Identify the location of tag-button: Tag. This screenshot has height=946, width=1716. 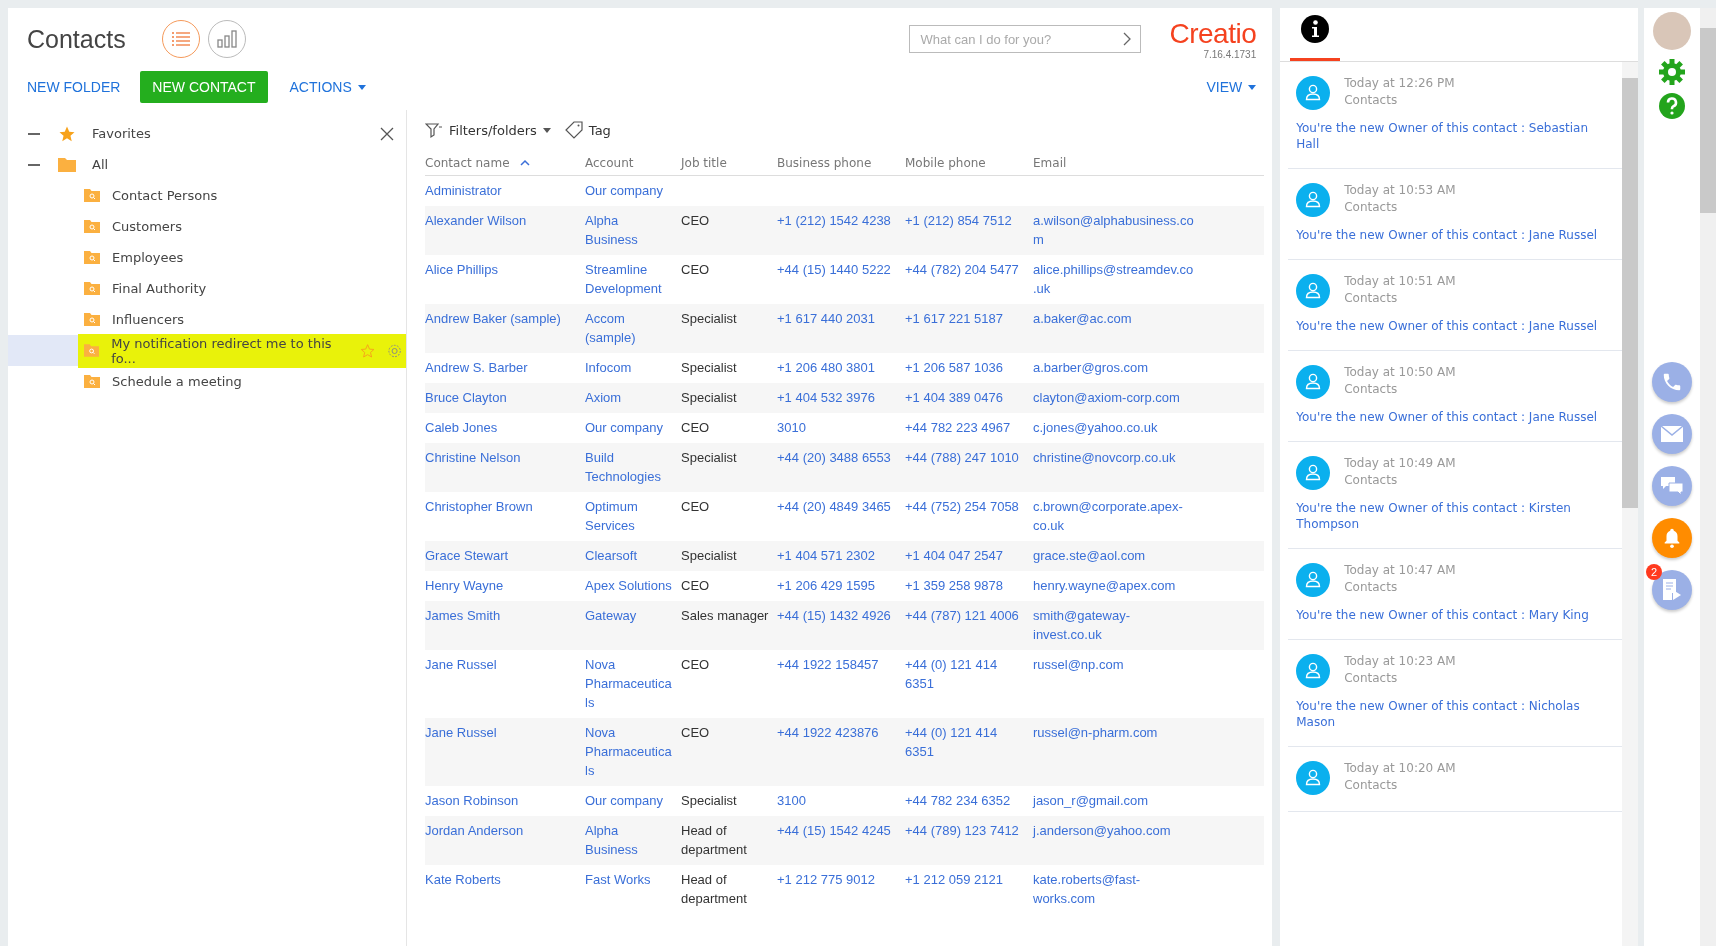
(587, 130).